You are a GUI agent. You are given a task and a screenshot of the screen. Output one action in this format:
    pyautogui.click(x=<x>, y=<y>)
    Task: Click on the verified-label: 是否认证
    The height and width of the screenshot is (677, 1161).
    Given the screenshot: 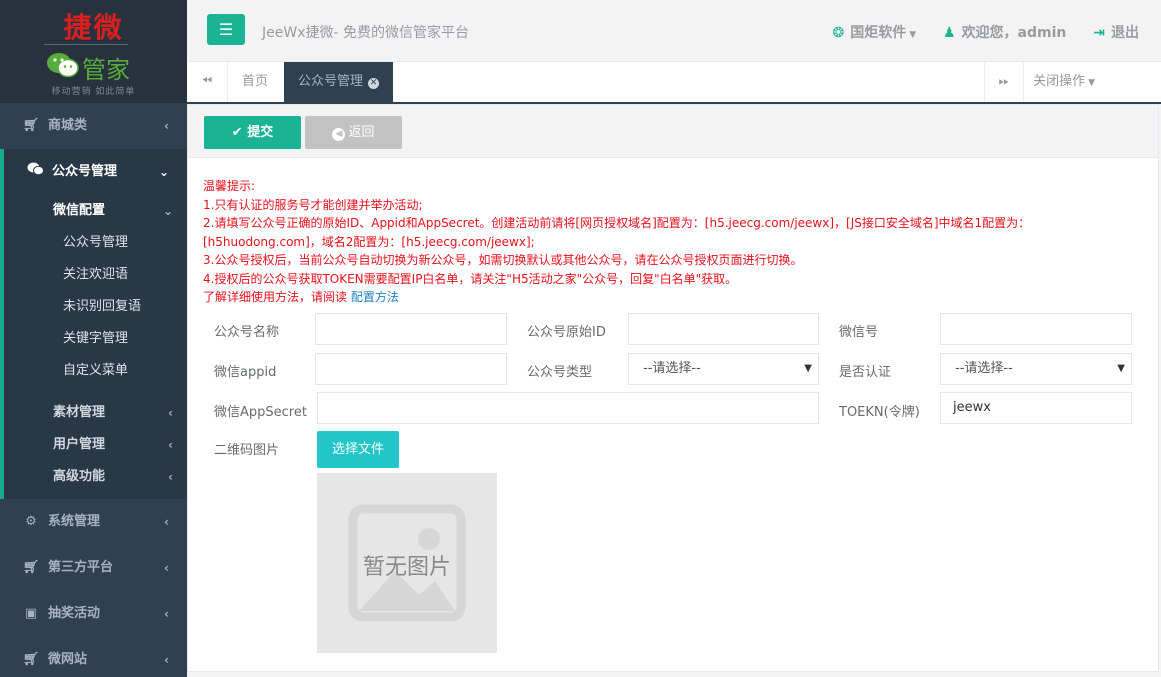 What is the action you would take?
    pyautogui.click(x=865, y=372)
    